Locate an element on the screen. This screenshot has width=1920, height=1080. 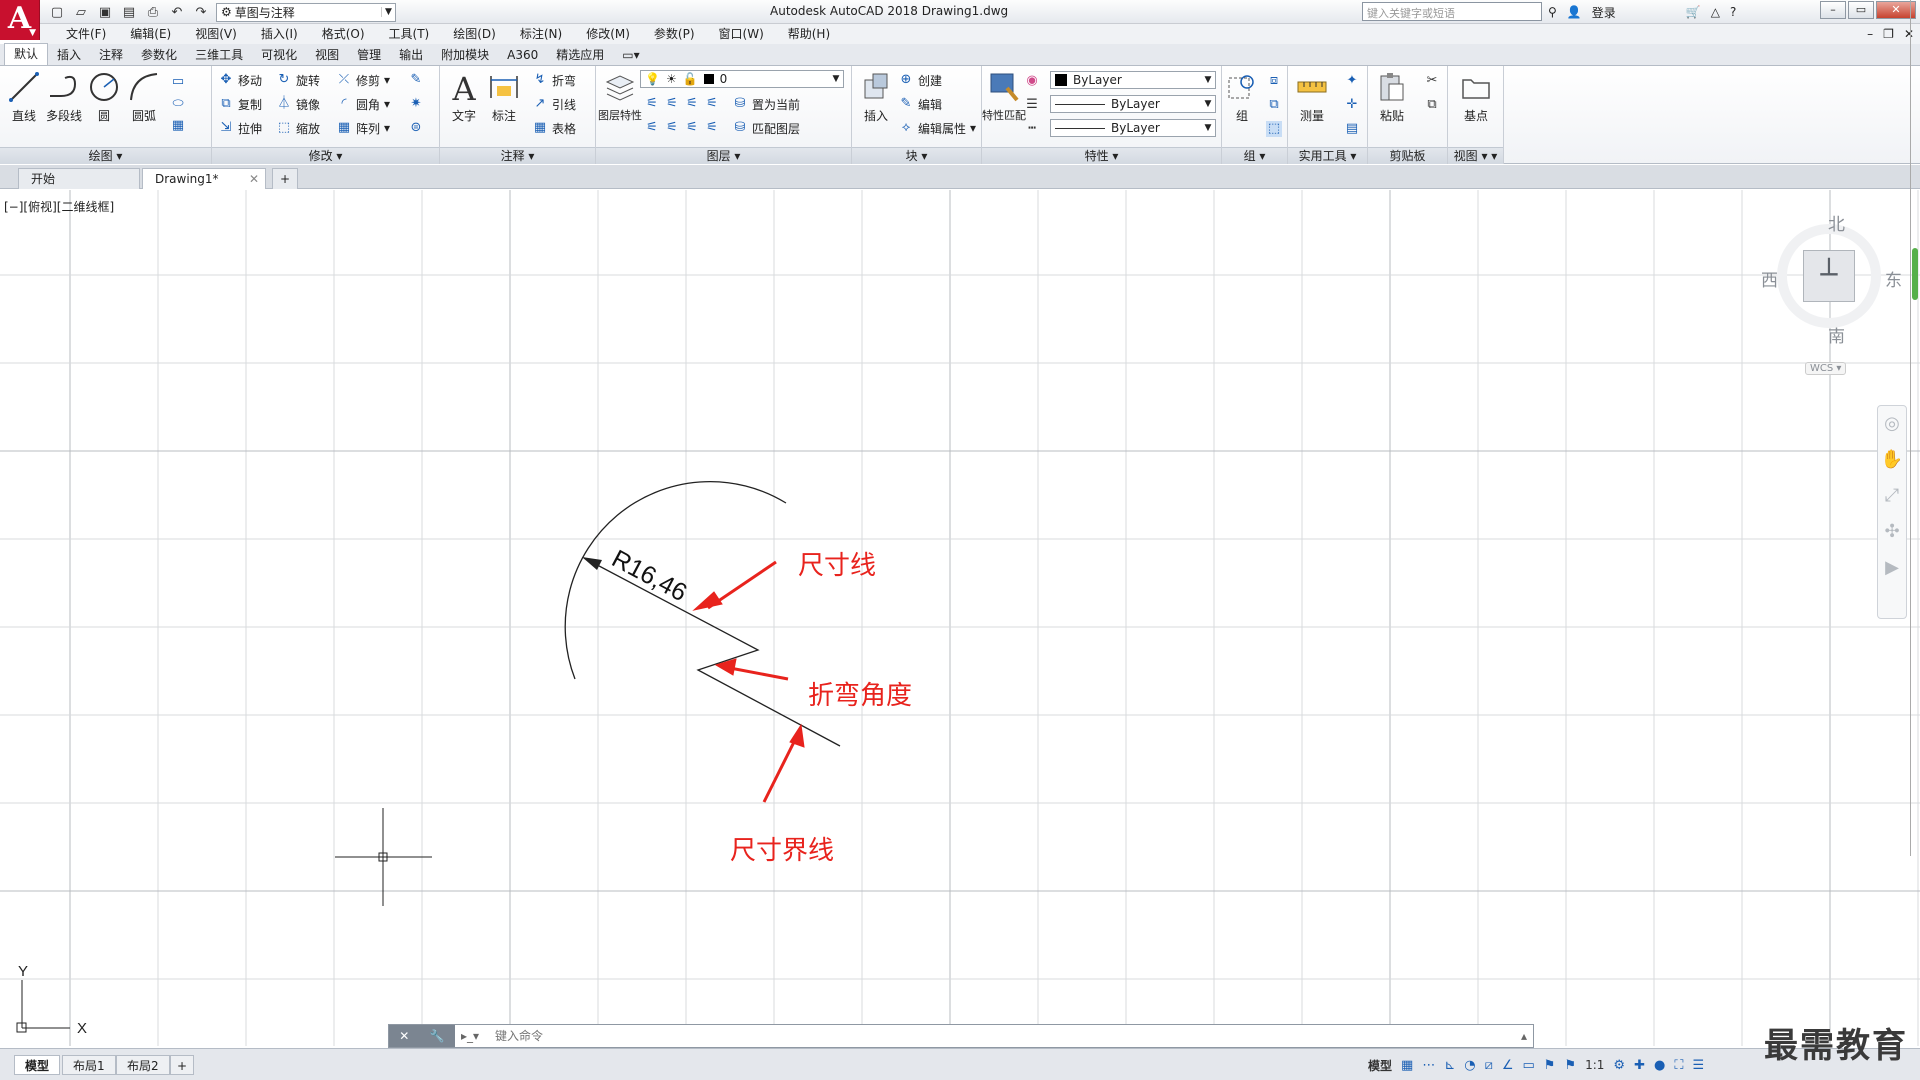
group-select-button: ⬚ is located at coordinates (1274, 129).